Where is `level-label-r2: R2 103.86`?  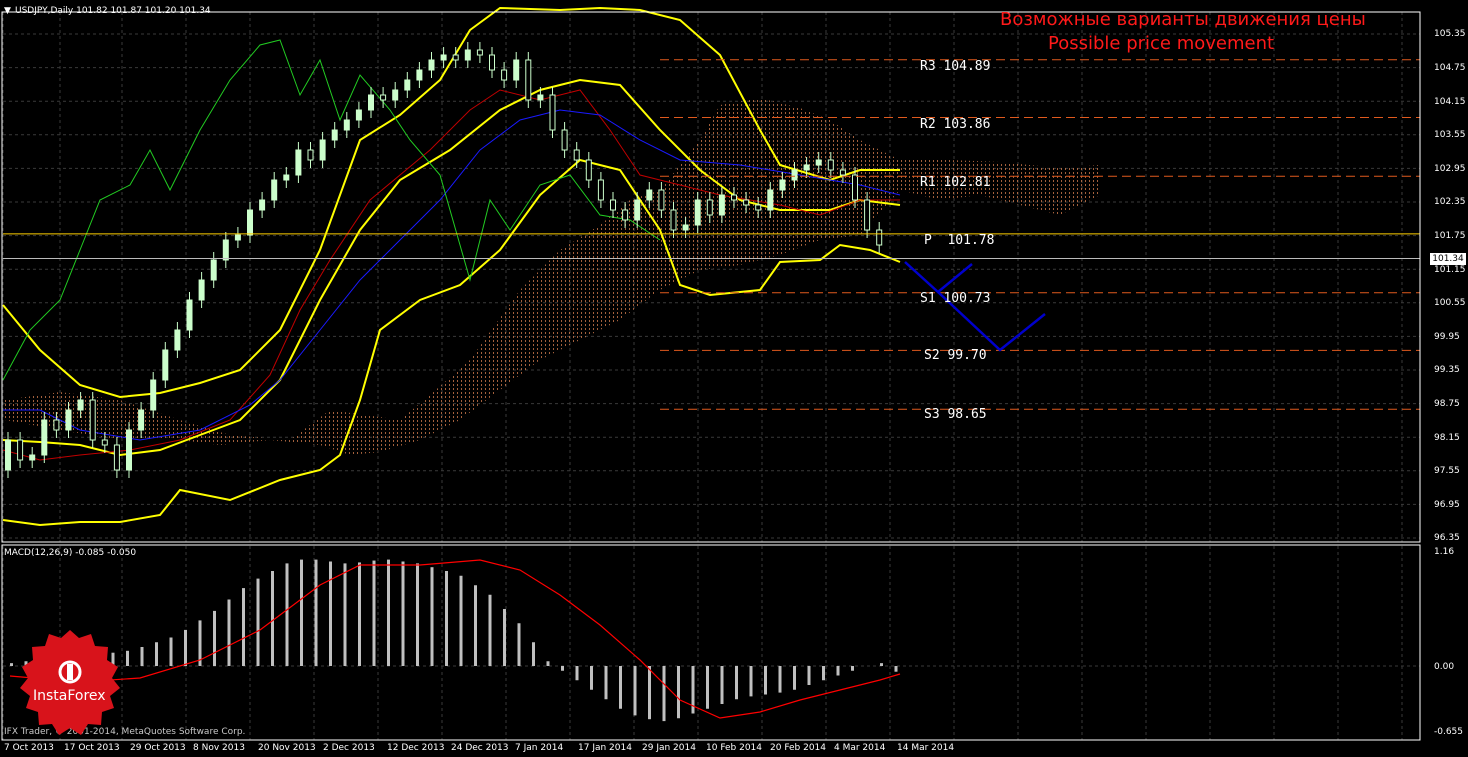
level-label-r2: R2 103.86 is located at coordinates (955, 124).